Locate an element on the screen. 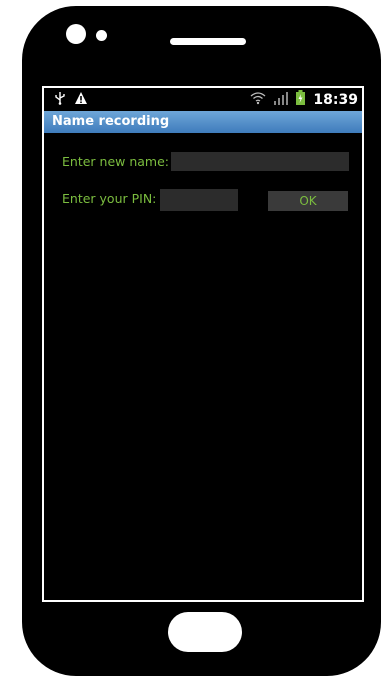  front-camera is located at coordinates (76, 34).